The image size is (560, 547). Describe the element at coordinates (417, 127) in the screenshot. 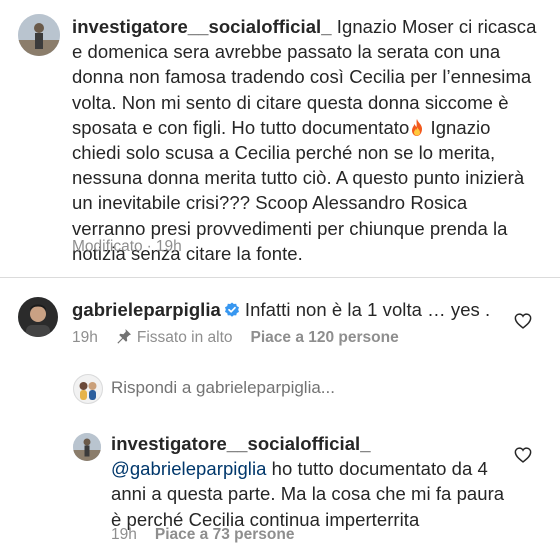

I see `fire-emoji-icon` at that location.